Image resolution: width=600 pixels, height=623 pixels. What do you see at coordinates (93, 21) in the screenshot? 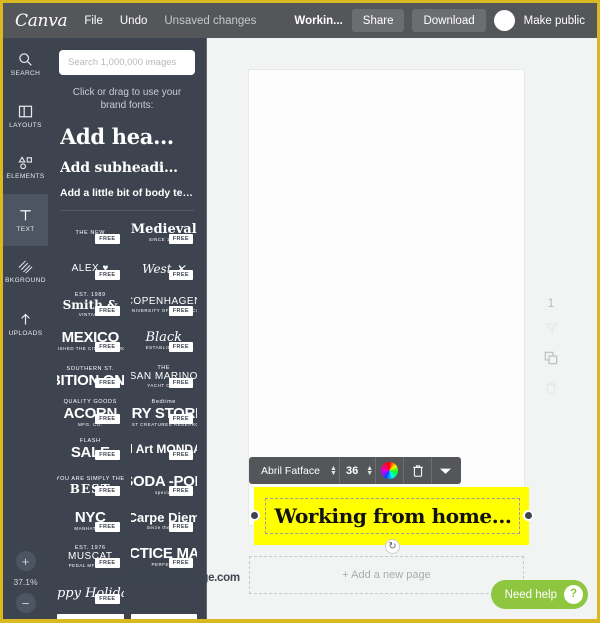
I see `menu-file: File` at bounding box center [93, 21].